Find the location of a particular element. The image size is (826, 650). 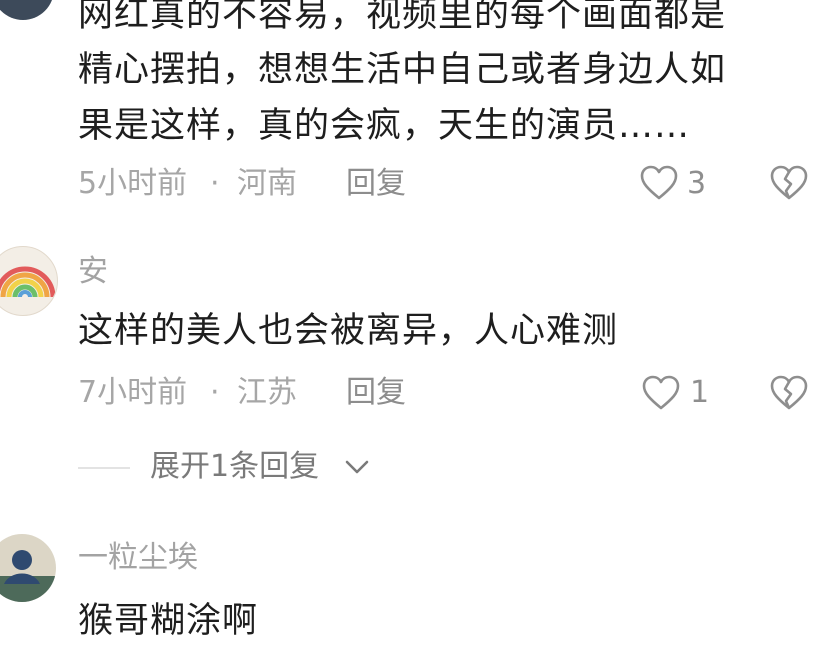

comment-time: 5小时前 is located at coordinates (133, 183).